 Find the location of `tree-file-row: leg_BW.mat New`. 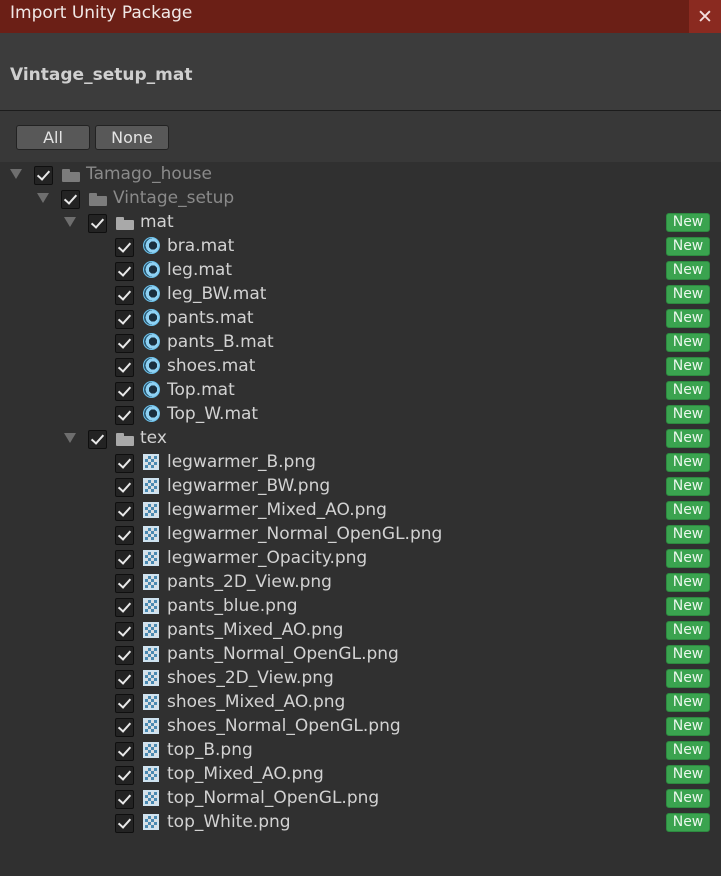

tree-file-row: leg_BW.mat New is located at coordinates (360, 295).